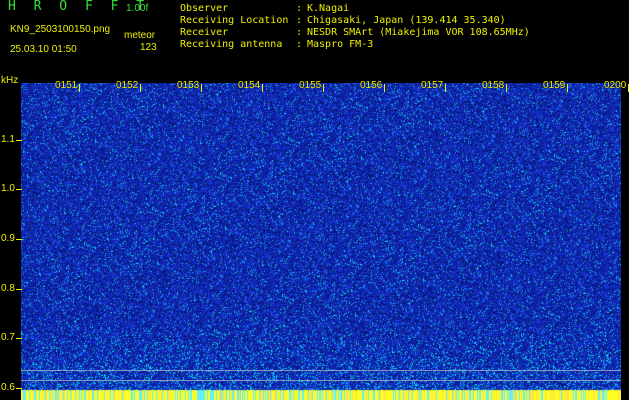  Describe the element at coordinates (8, 288) in the screenshot. I see `frequency-tick-label: 0.8` at that location.